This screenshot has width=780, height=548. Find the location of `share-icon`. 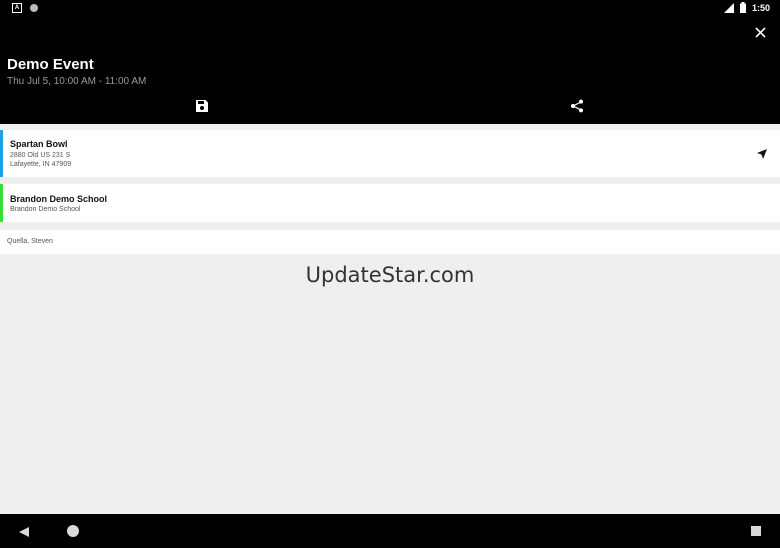

share-icon is located at coordinates (577, 106).